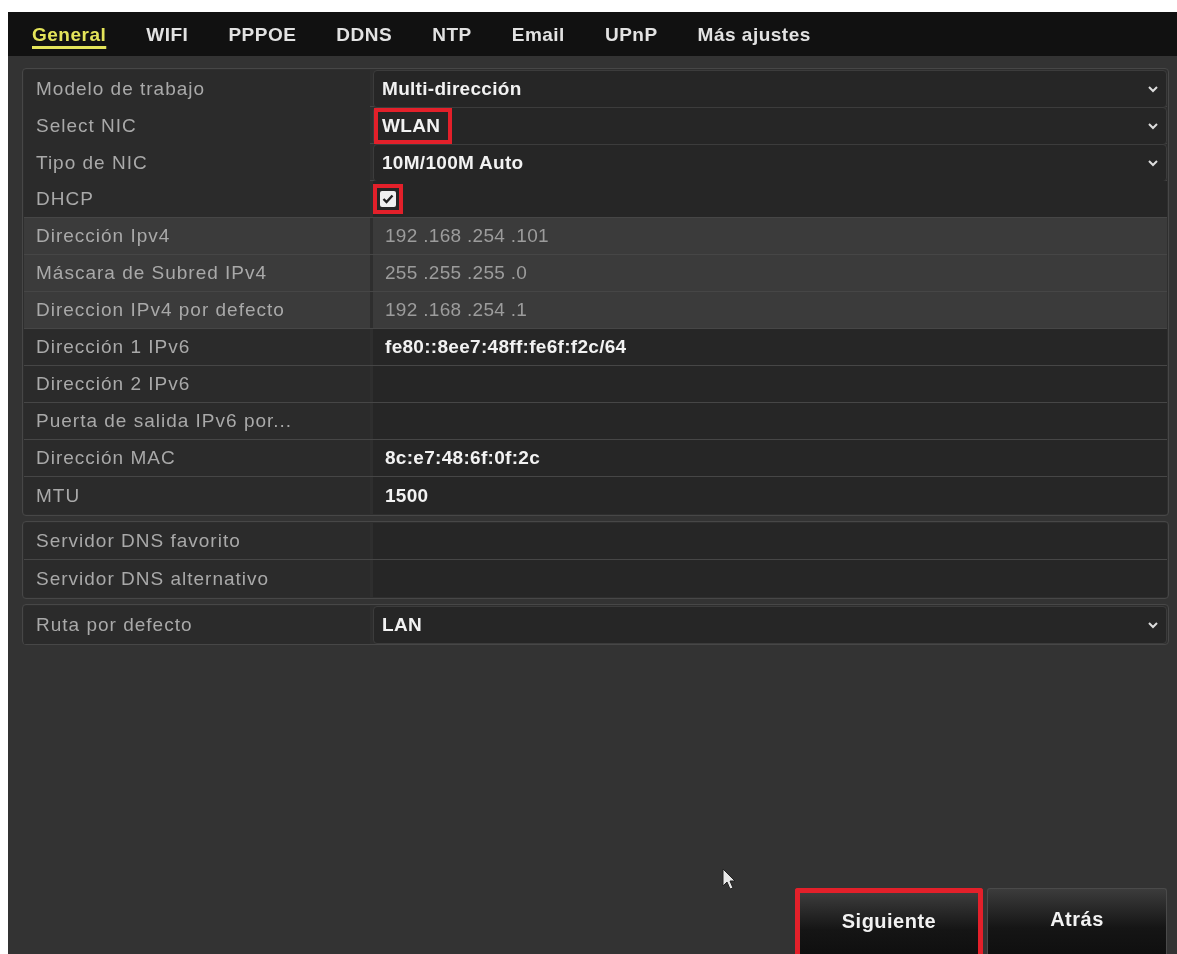 This screenshot has height=954, width=1177. Describe the element at coordinates (69, 34) in the screenshot. I see `tab: General` at that location.